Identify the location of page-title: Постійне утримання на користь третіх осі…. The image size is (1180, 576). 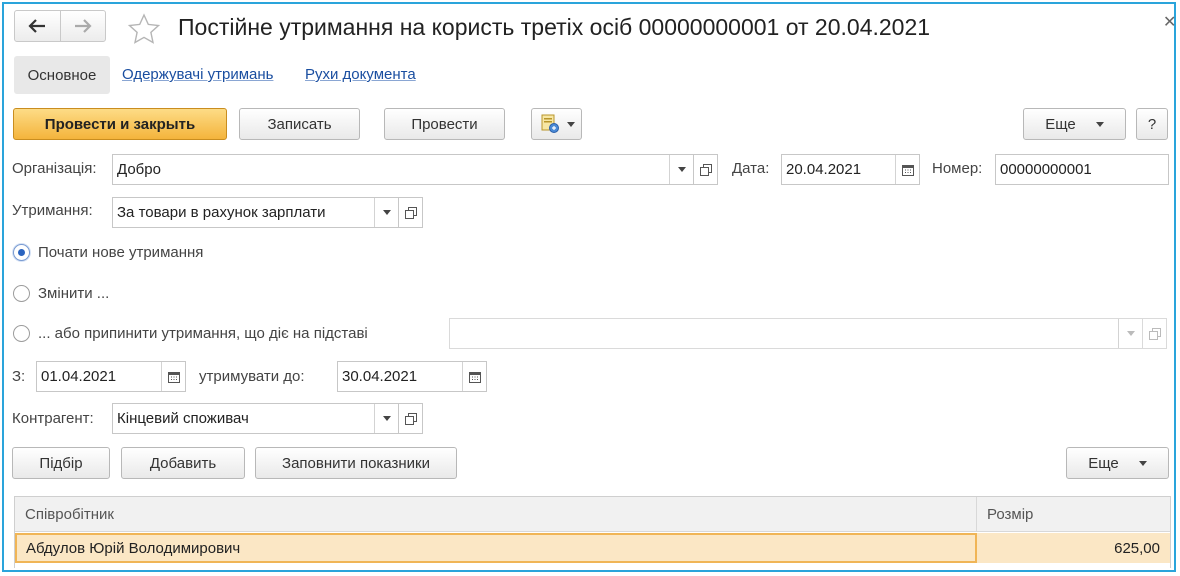
(554, 27).